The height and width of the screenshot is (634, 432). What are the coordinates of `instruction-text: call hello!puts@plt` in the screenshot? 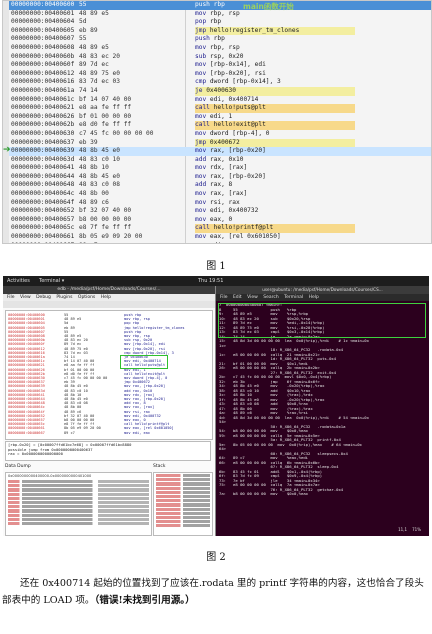 It's located at (275, 108).